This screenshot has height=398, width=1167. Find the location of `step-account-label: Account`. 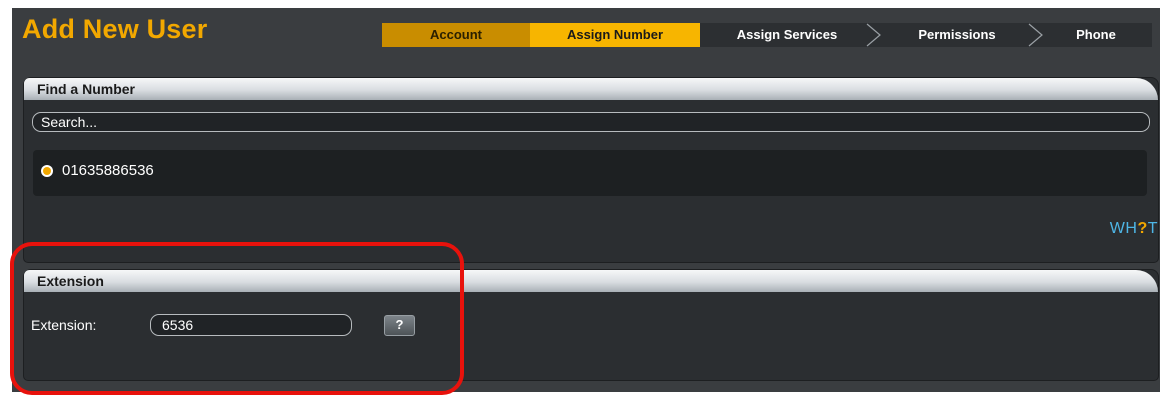

step-account-label: Account is located at coordinates (456, 34).